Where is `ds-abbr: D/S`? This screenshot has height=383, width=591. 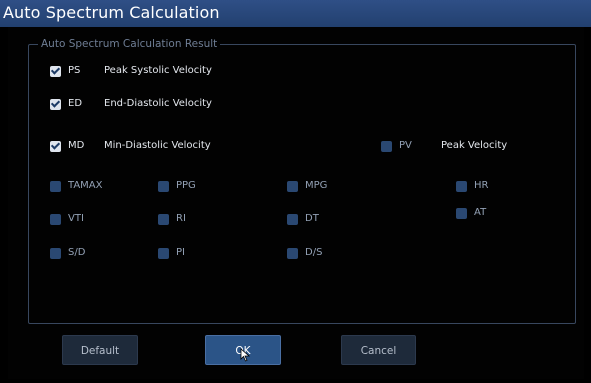
ds-abbr: D/S is located at coordinates (314, 252).